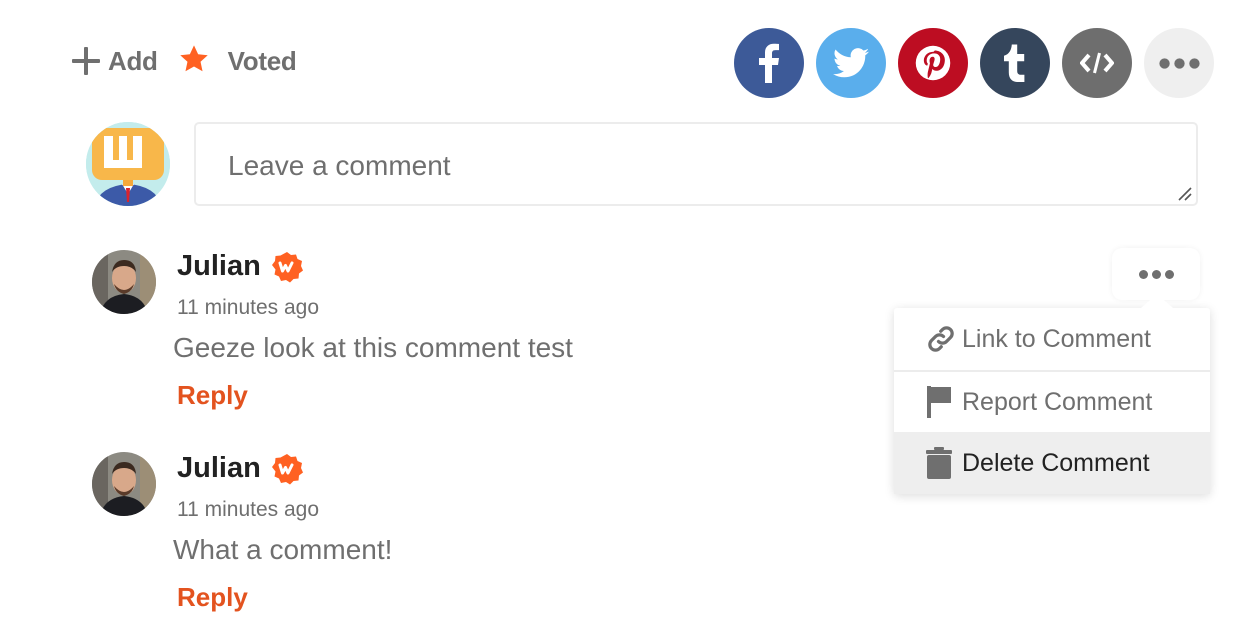 The image size is (1246, 642). I want to click on resize-handle-icon, so click(1185, 194).